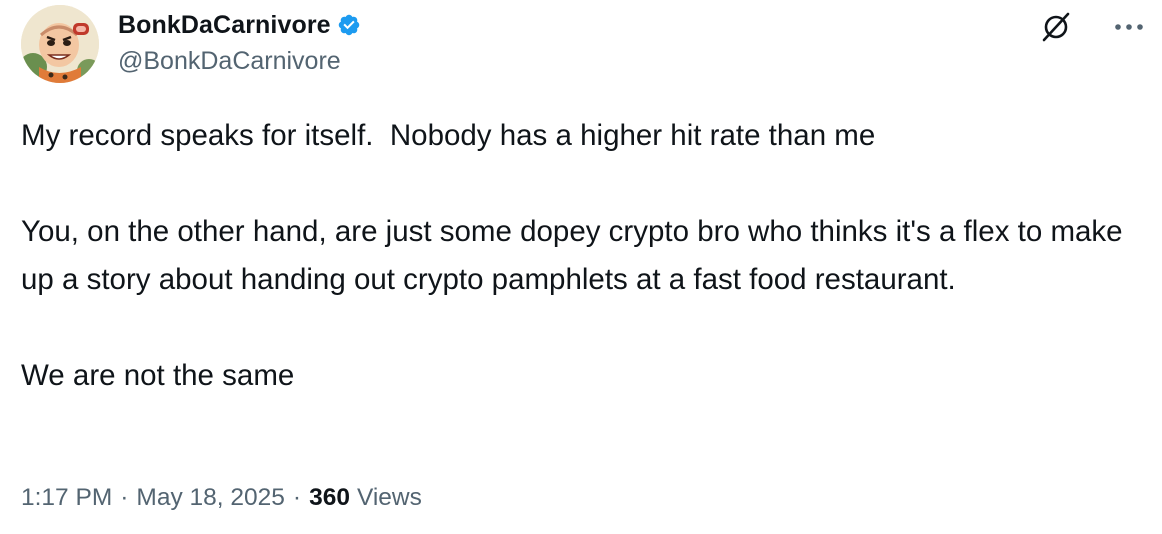  What do you see at coordinates (229, 61) in the screenshot?
I see `author-handle: @BonkDaCarnivore` at bounding box center [229, 61].